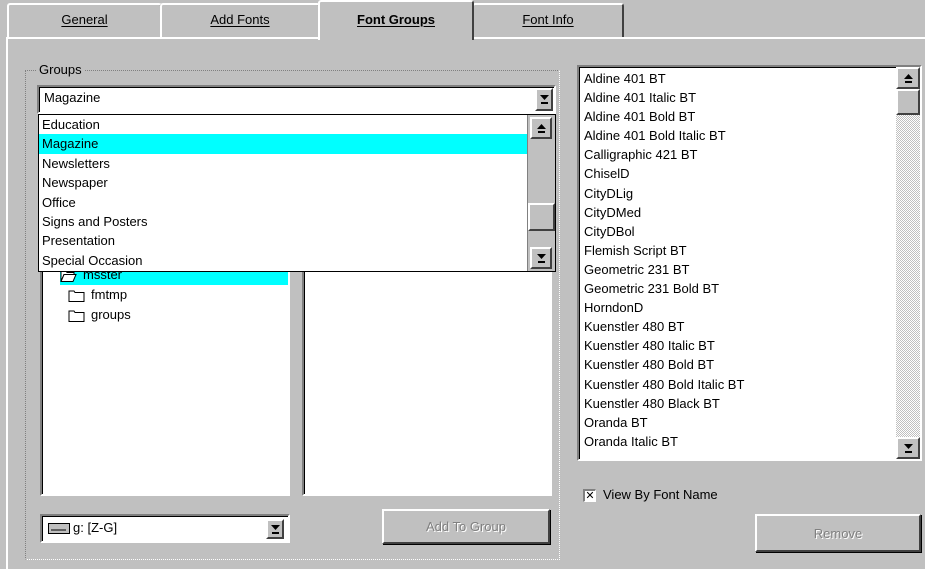 This screenshot has height=569, width=925. I want to click on dropdown-item-newspaper: Newspaper, so click(297, 182).